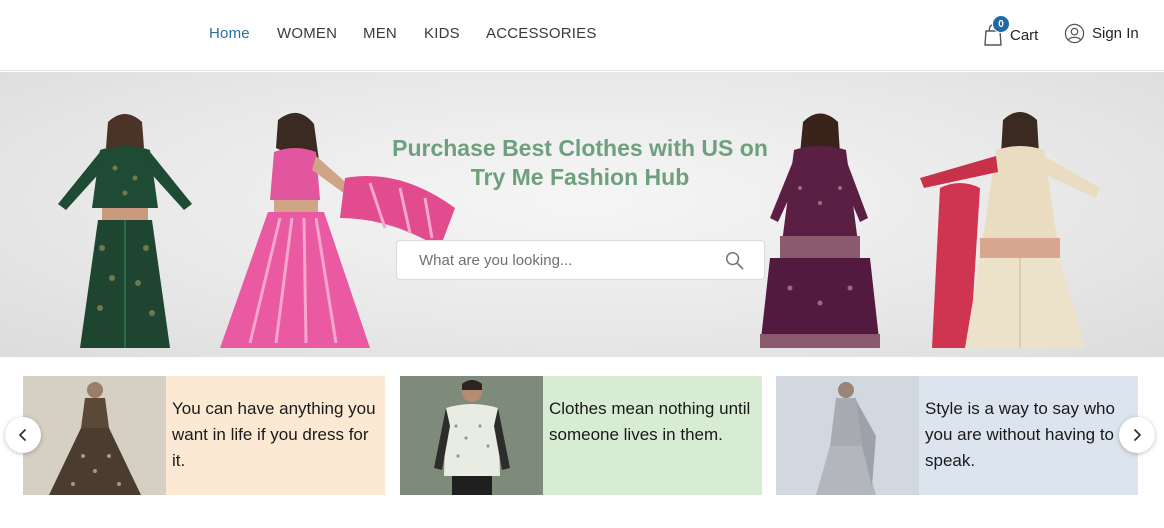  Describe the element at coordinates (1074, 33) in the screenshot. I see `user-circle-icon` at that location.